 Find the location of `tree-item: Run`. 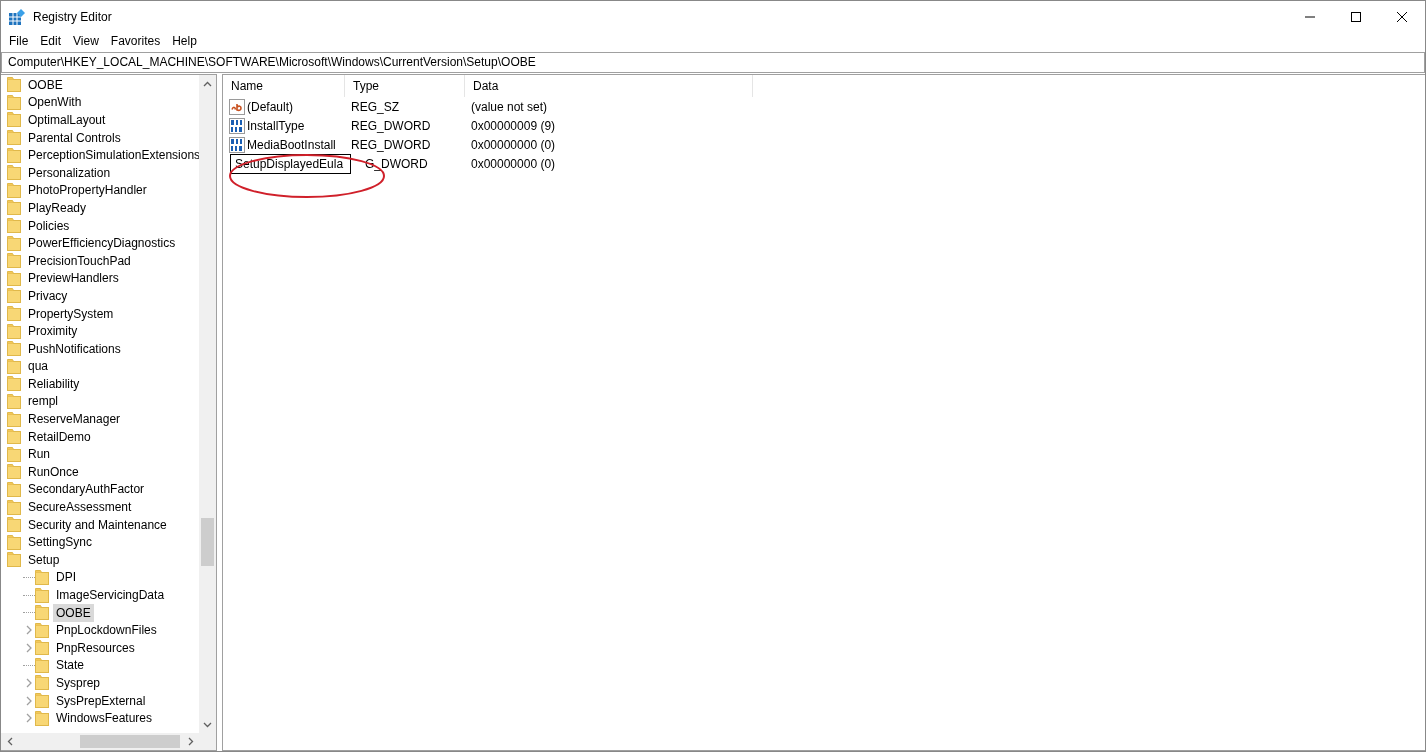

tree-item: Run is located at coordinates (39, 454).